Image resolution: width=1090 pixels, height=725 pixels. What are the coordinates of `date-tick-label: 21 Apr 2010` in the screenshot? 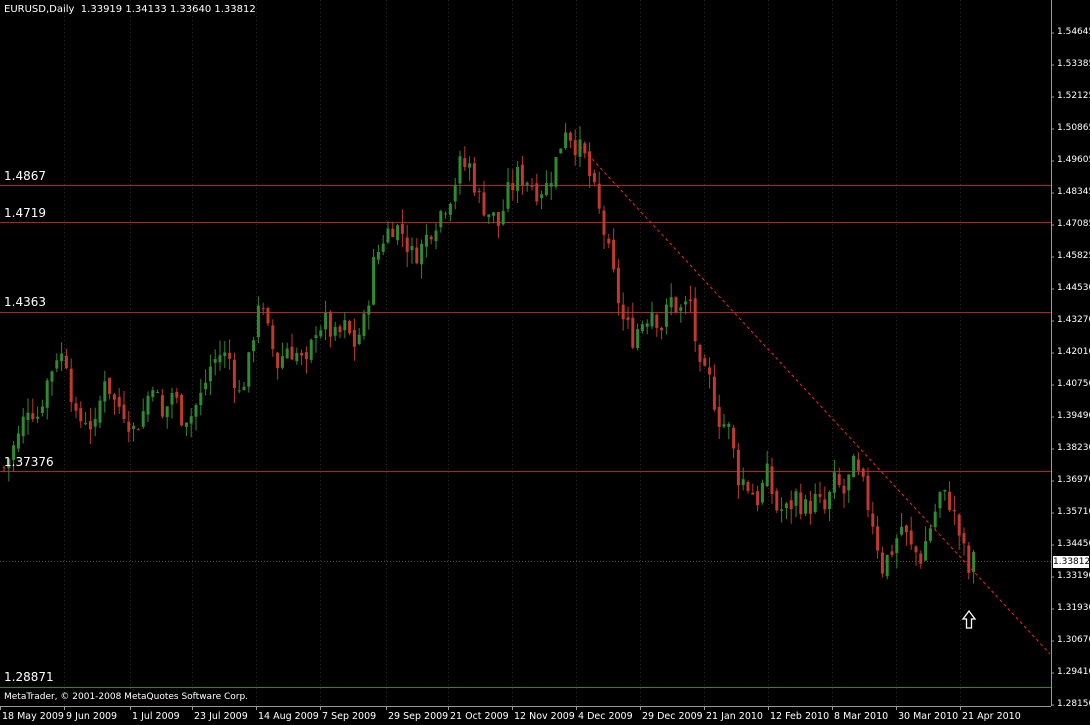 It's located at (991, 716).